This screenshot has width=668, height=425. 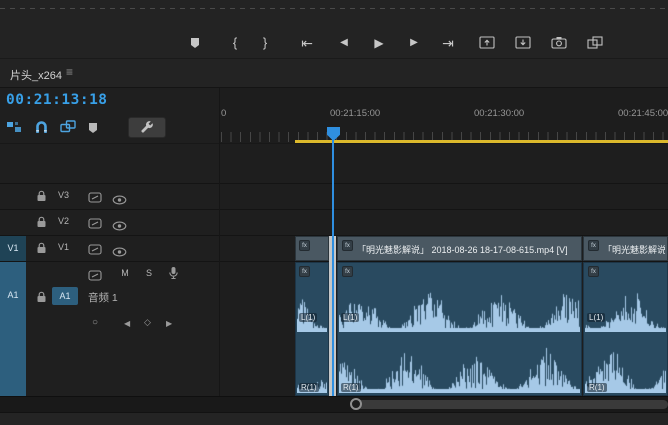 I want to click on track-target-a1: A1, so click(x=65, y=296).